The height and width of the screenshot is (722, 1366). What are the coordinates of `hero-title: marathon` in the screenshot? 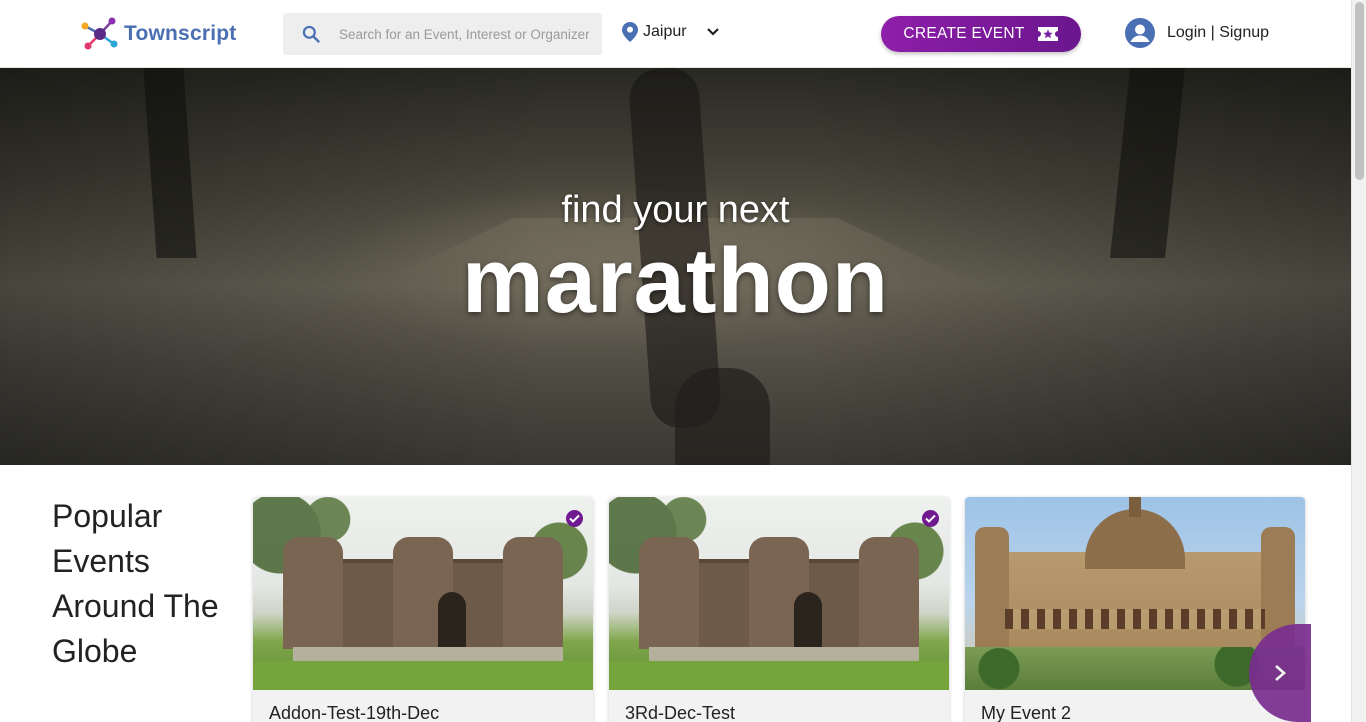 It's located at (675, 281).